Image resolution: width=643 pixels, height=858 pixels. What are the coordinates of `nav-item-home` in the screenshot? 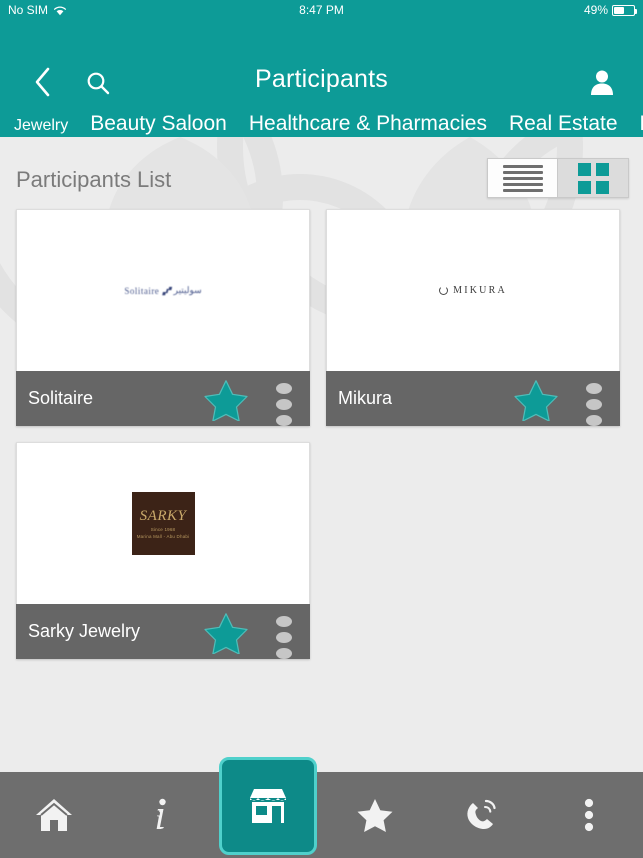 It's located at (53, 815).